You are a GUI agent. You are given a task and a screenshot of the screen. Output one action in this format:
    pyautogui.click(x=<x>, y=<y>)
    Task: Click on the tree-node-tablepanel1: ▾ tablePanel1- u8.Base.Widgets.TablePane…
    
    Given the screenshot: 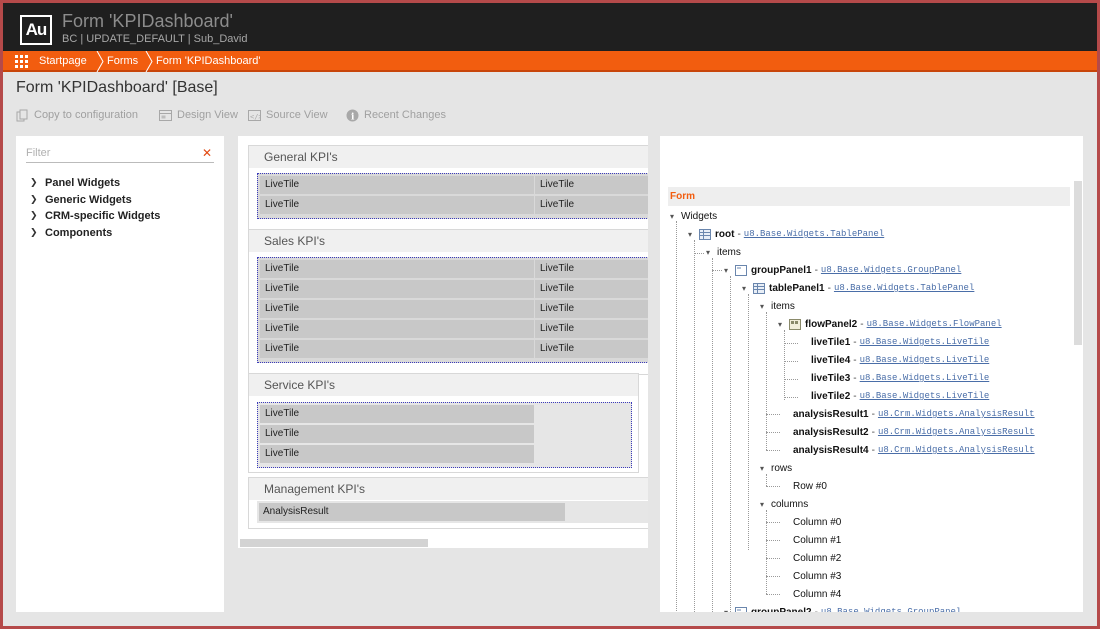 What is the action you would take?
    pyautogui.click(x=858, y=288)
    